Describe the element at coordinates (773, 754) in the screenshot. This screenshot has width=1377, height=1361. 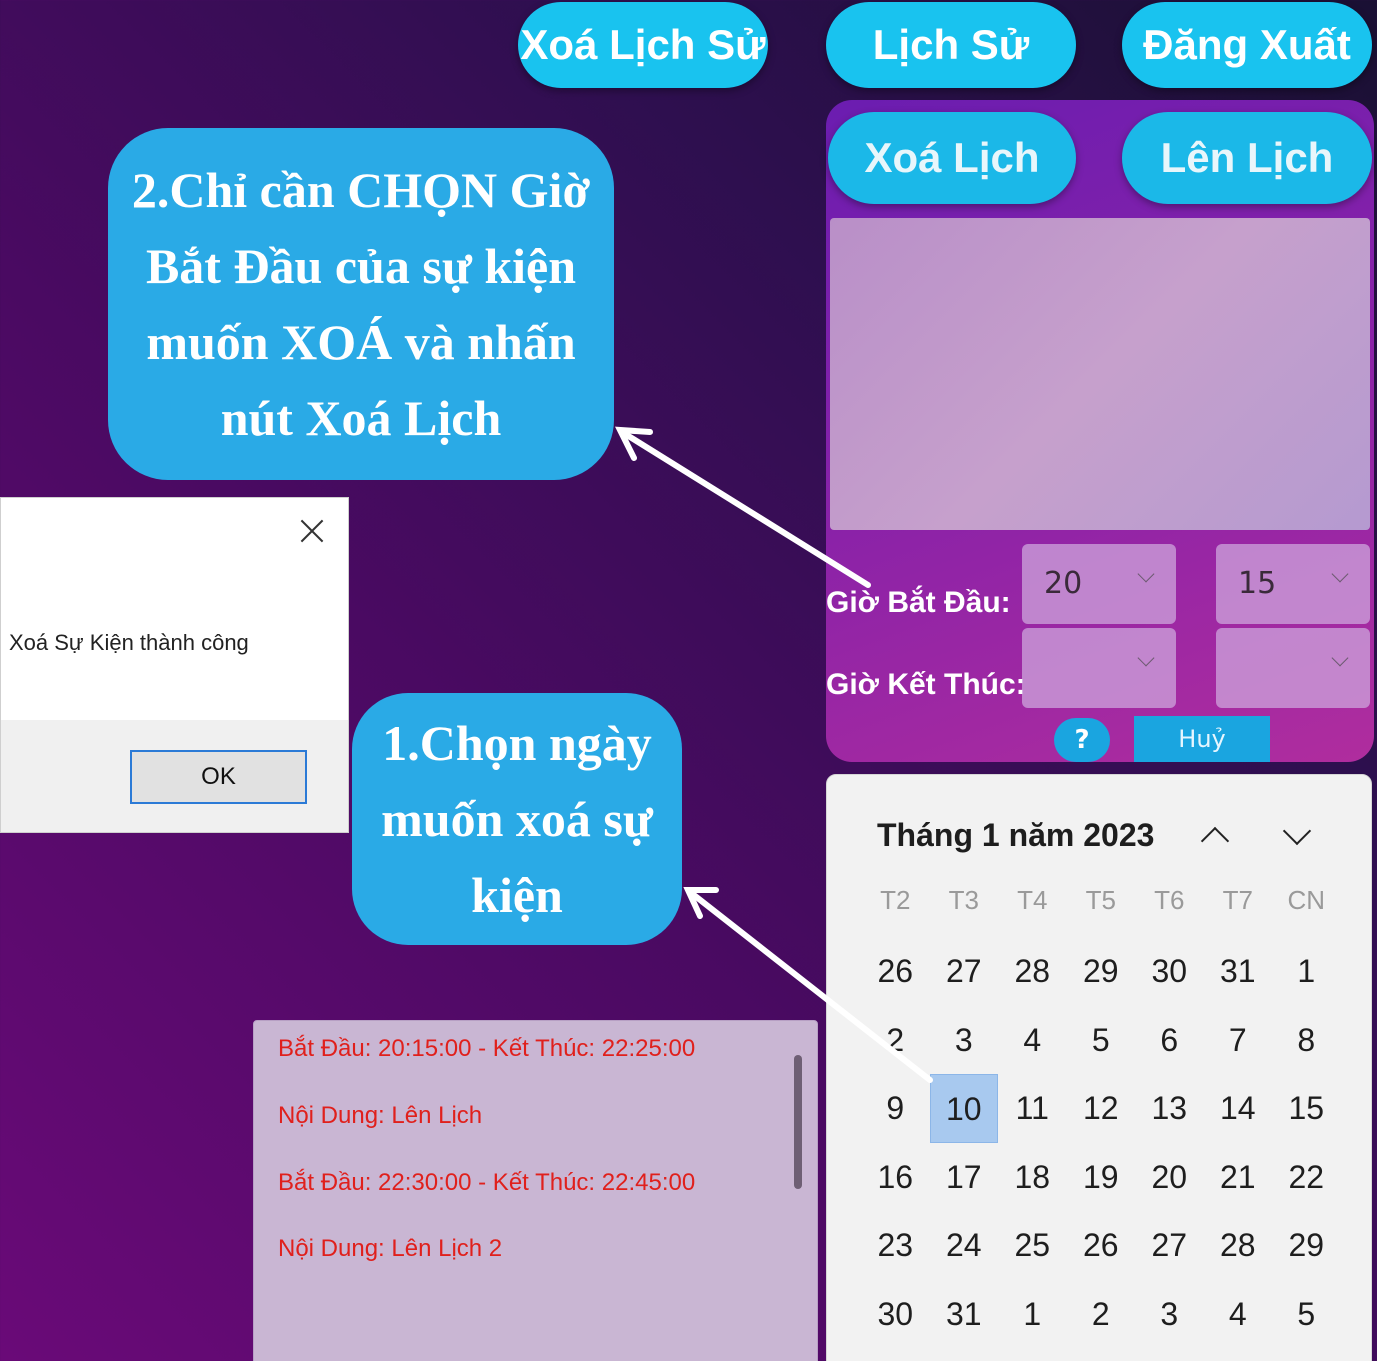
I see `annotation-arrows` at that location.